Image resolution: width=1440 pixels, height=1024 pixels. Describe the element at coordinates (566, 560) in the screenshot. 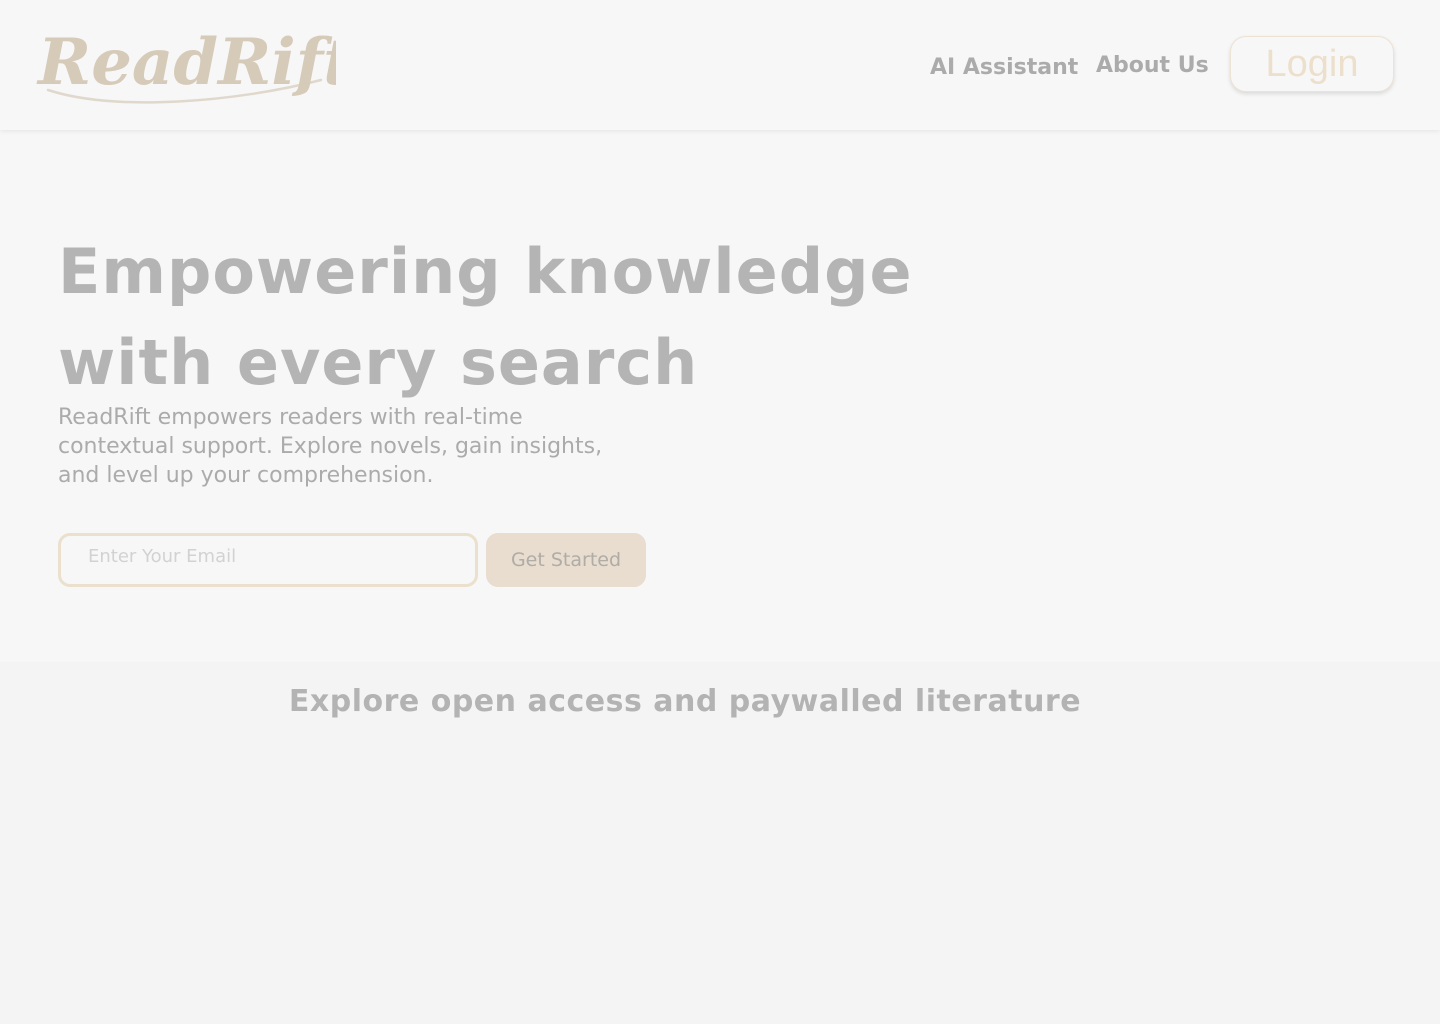

I see `get-started-button: Get Started` at that location.